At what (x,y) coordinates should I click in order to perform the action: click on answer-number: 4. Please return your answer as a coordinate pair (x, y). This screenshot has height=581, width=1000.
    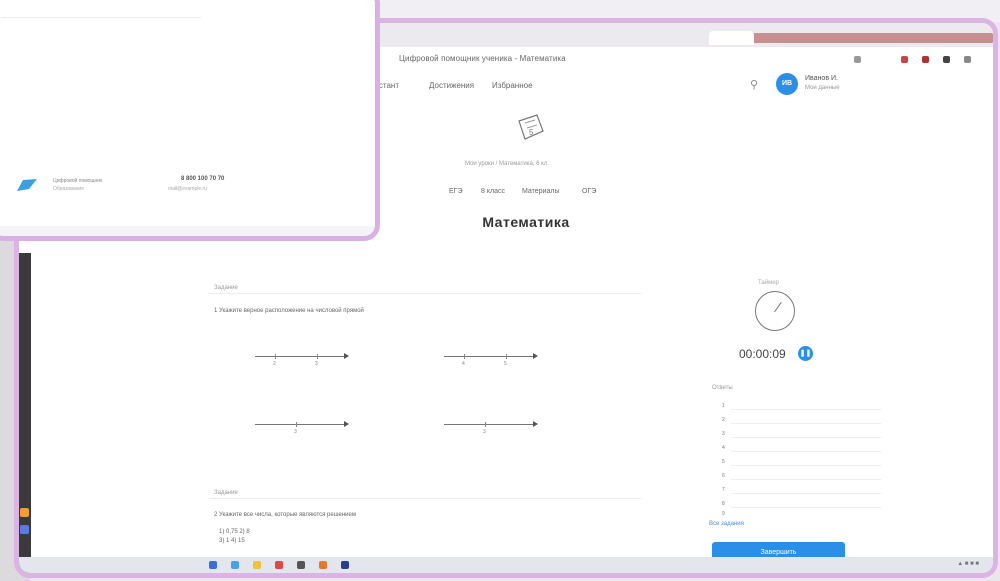
    Looking at the image, I should click on (723, 448).